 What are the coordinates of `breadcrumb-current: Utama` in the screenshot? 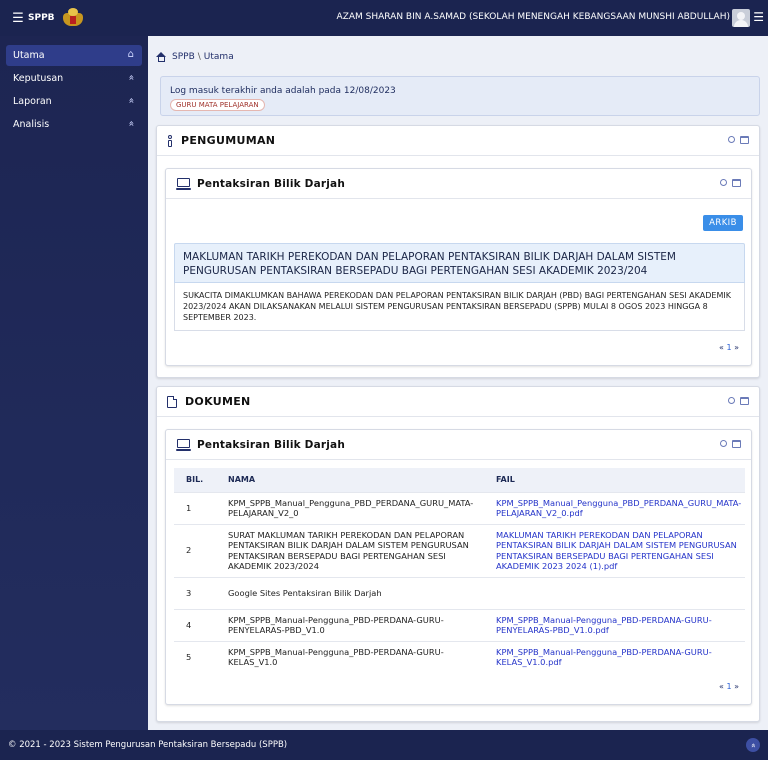 It's located at (218, 57).